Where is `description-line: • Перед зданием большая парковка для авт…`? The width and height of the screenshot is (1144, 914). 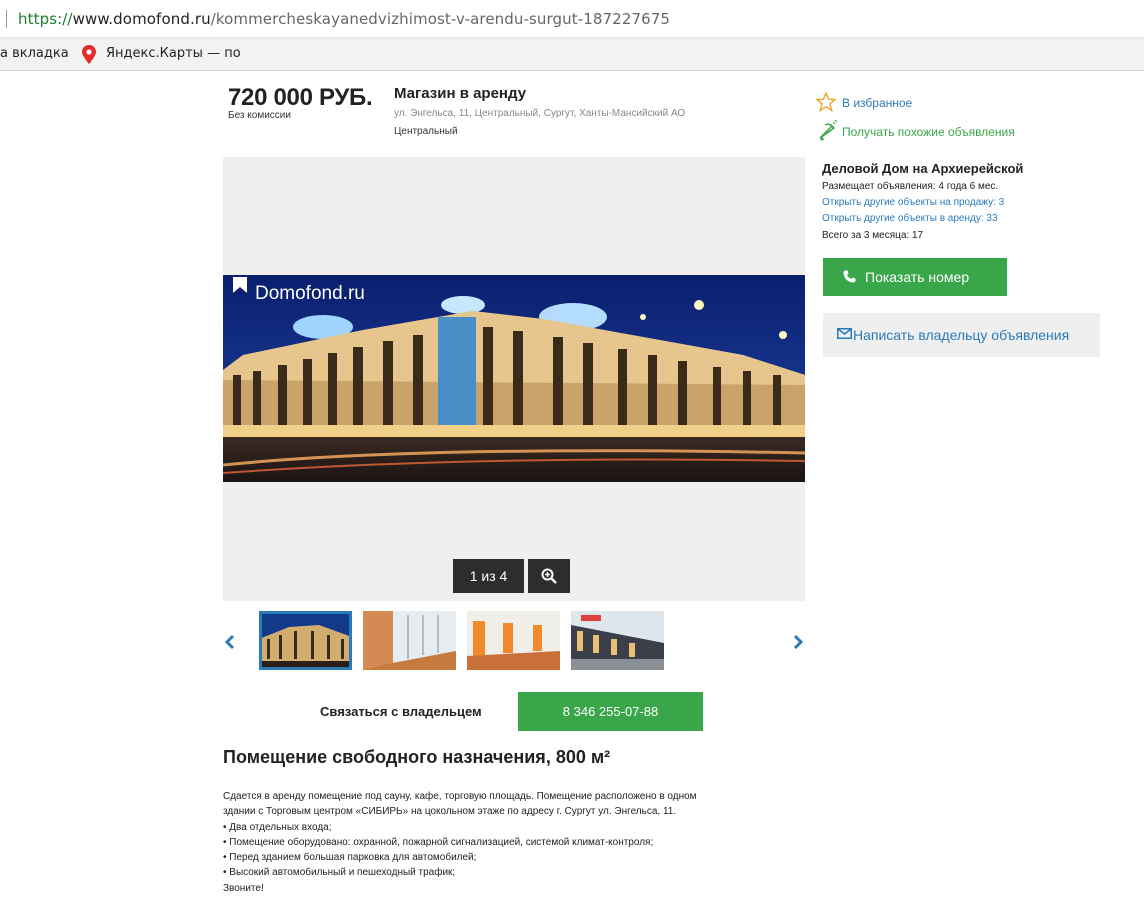 description-line: • Перед зданием большая парковка для авт… is located at coordinates (350, 858).